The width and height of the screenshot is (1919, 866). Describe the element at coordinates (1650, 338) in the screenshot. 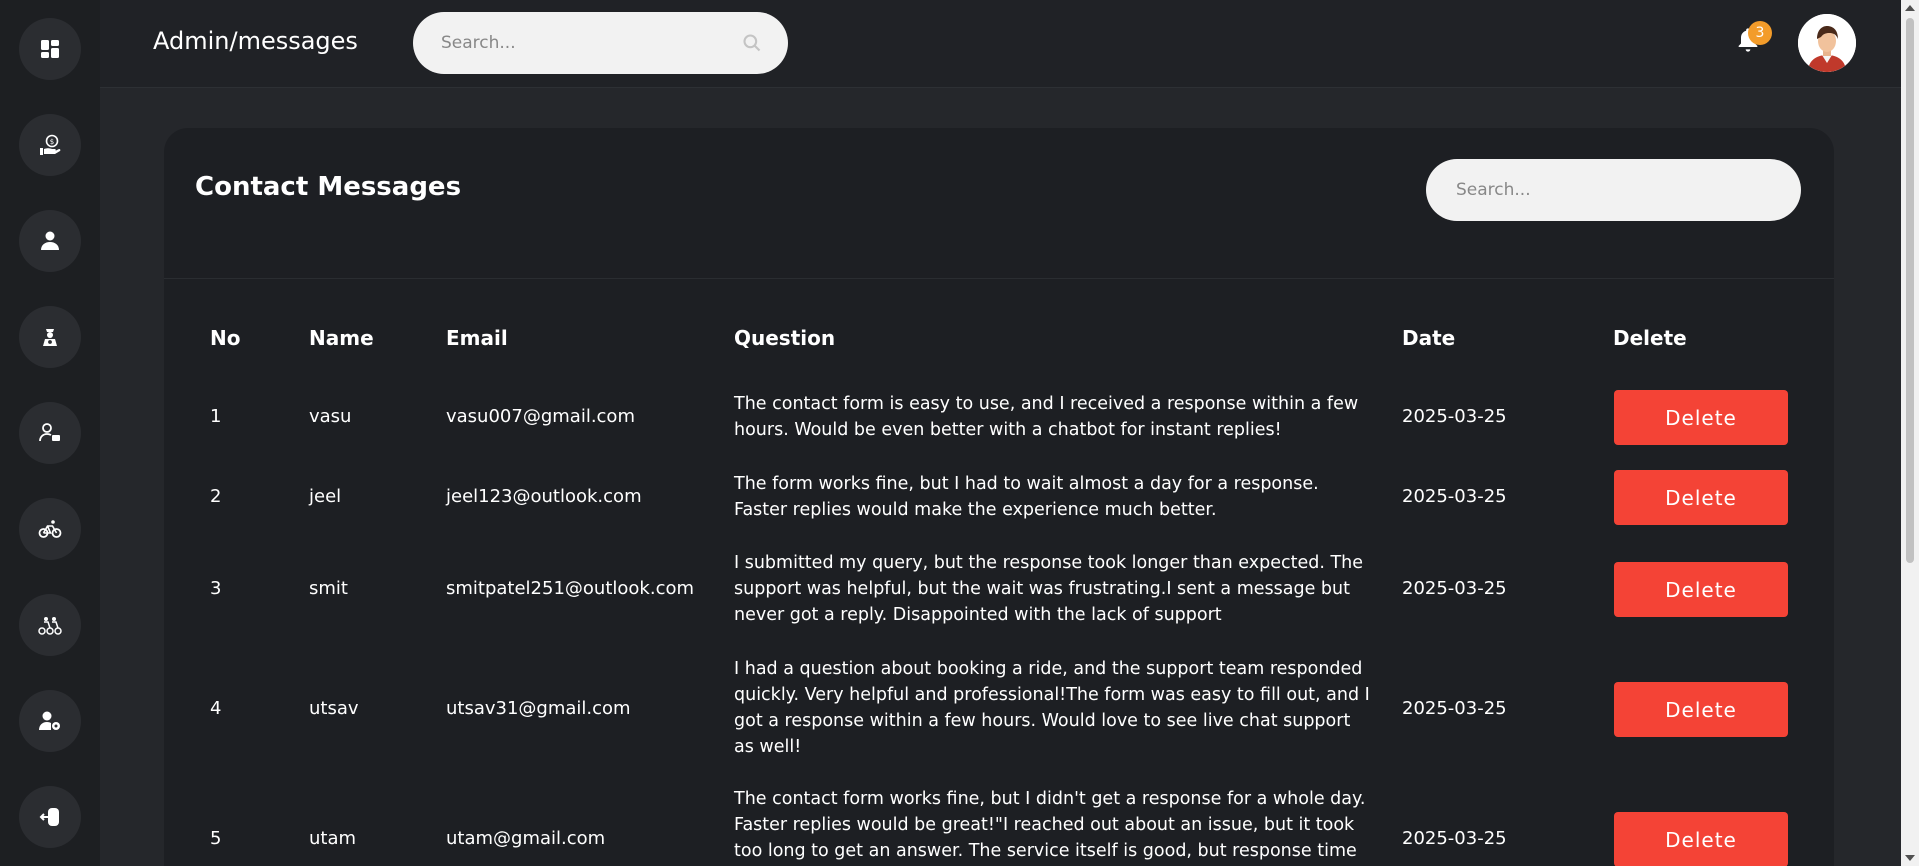

I see `column-header-delete: Delete` at that location.